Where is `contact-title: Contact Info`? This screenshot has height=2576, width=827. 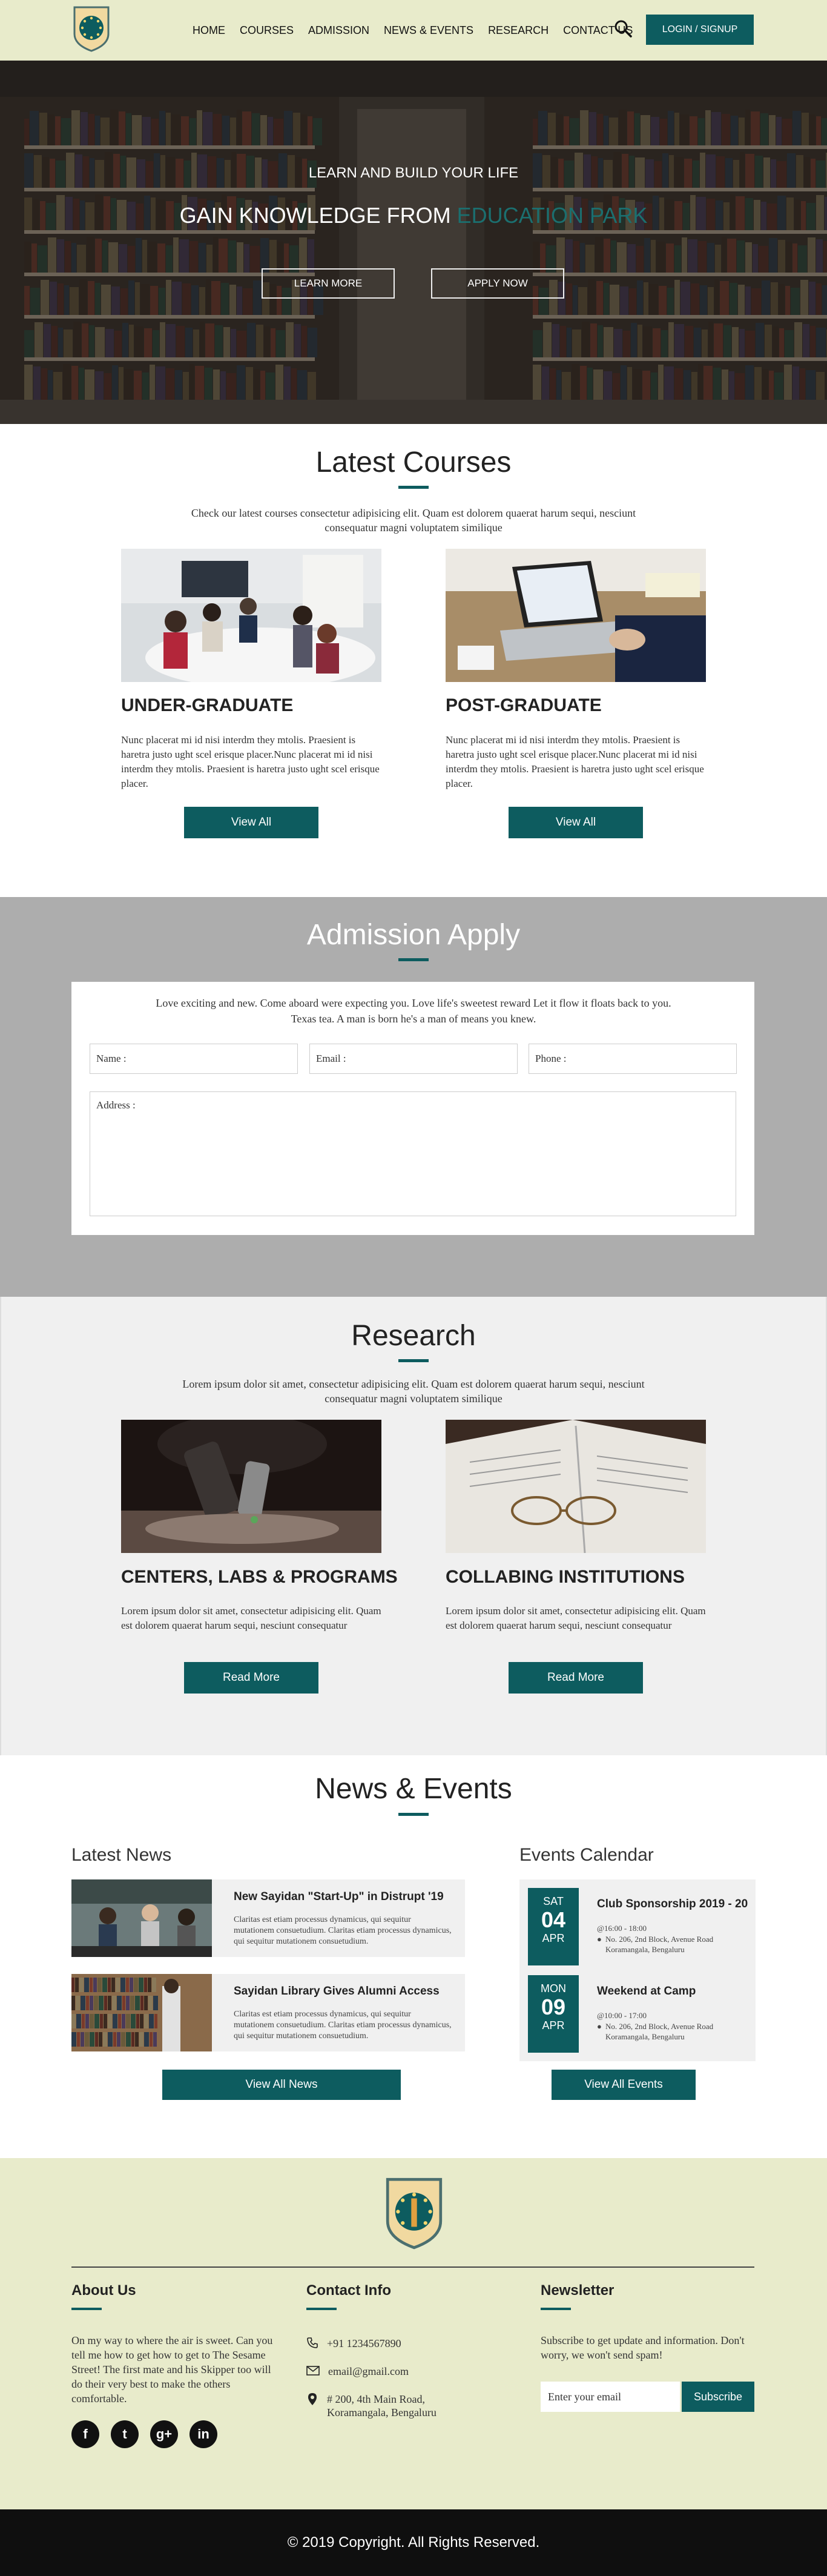 contact-title: Contact Info is located at coordinates (348, 2290).